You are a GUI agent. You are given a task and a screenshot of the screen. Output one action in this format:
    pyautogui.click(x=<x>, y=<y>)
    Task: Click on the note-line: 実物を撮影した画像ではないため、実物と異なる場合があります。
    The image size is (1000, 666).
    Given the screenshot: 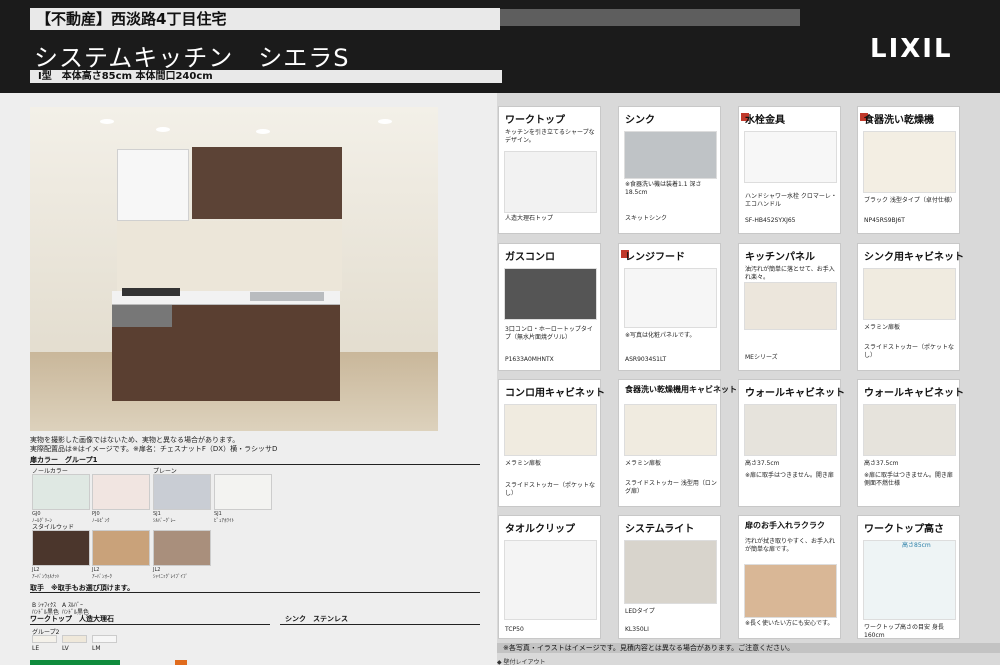 What is the action you would take?
    pyautogui.click(x=135, y=440)
    